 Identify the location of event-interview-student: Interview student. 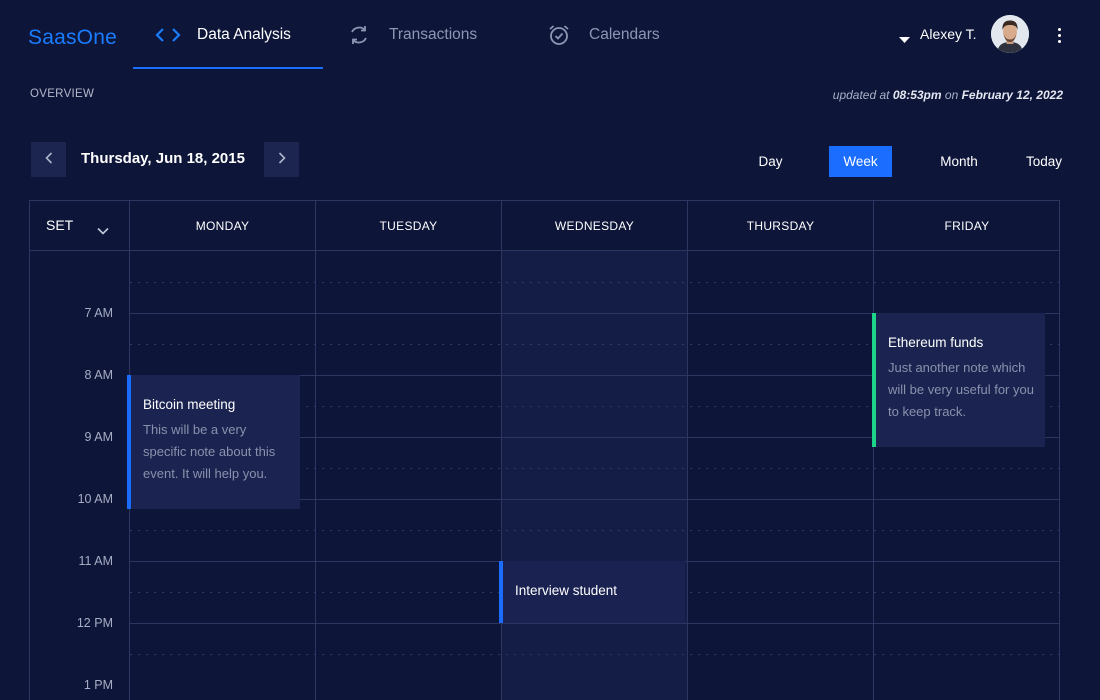
(592, 592).